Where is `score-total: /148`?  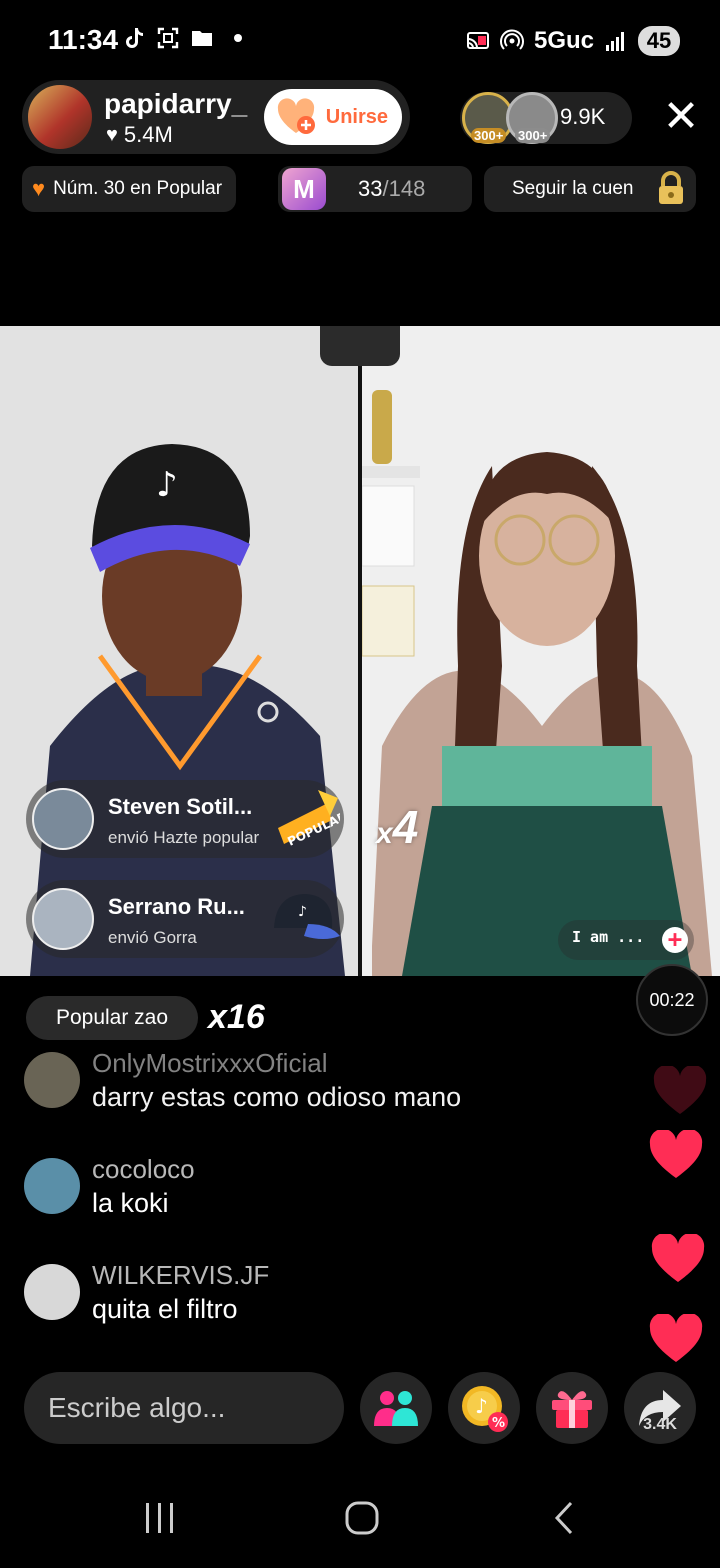 score-total: /148 is located at coordinates (404, 188).